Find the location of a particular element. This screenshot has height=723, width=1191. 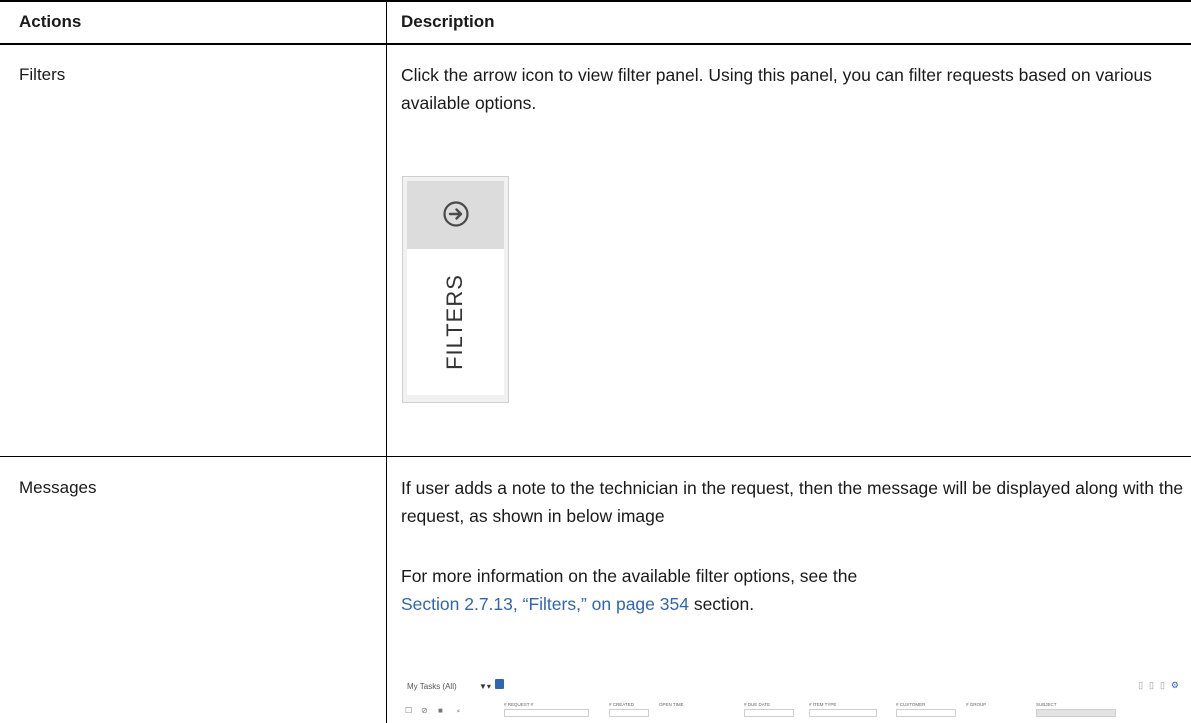

column-header: OPEN TIME is located at coordinates (671, 704).